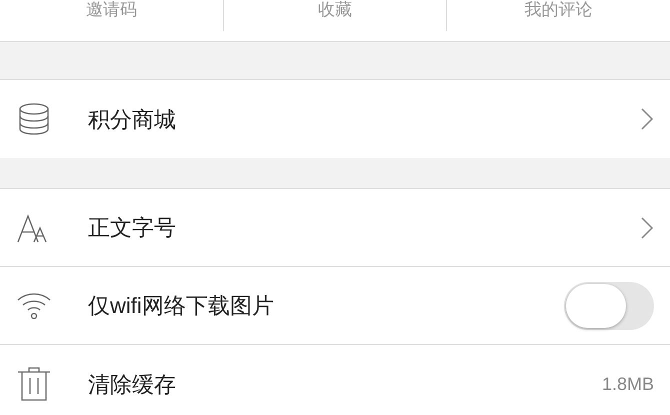  Describe the element at coordinates (132, 120) in the screenshot. I see `settings-label: 积分商城` at that location.